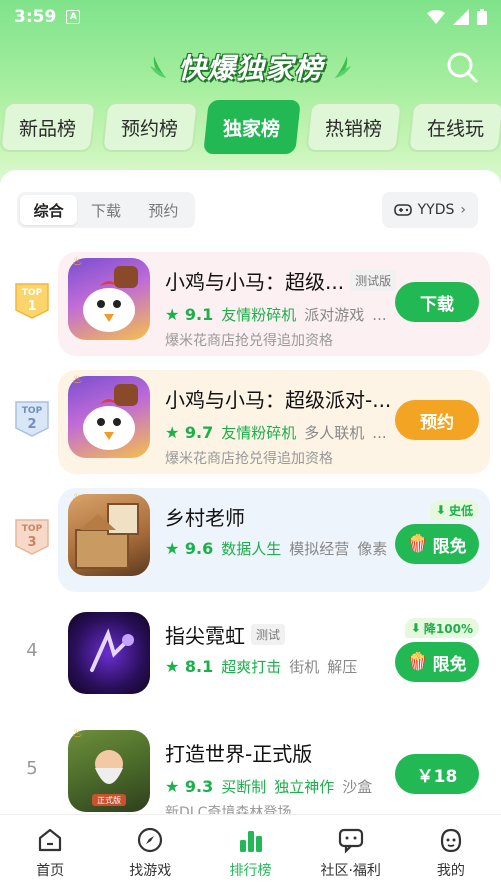 The image size is (501, 890). Describe the element at coordinates (276, 548) in the screenshot. I see `game-meta: ★ 9.6 数据人生 模拟经营 像素` at that location.